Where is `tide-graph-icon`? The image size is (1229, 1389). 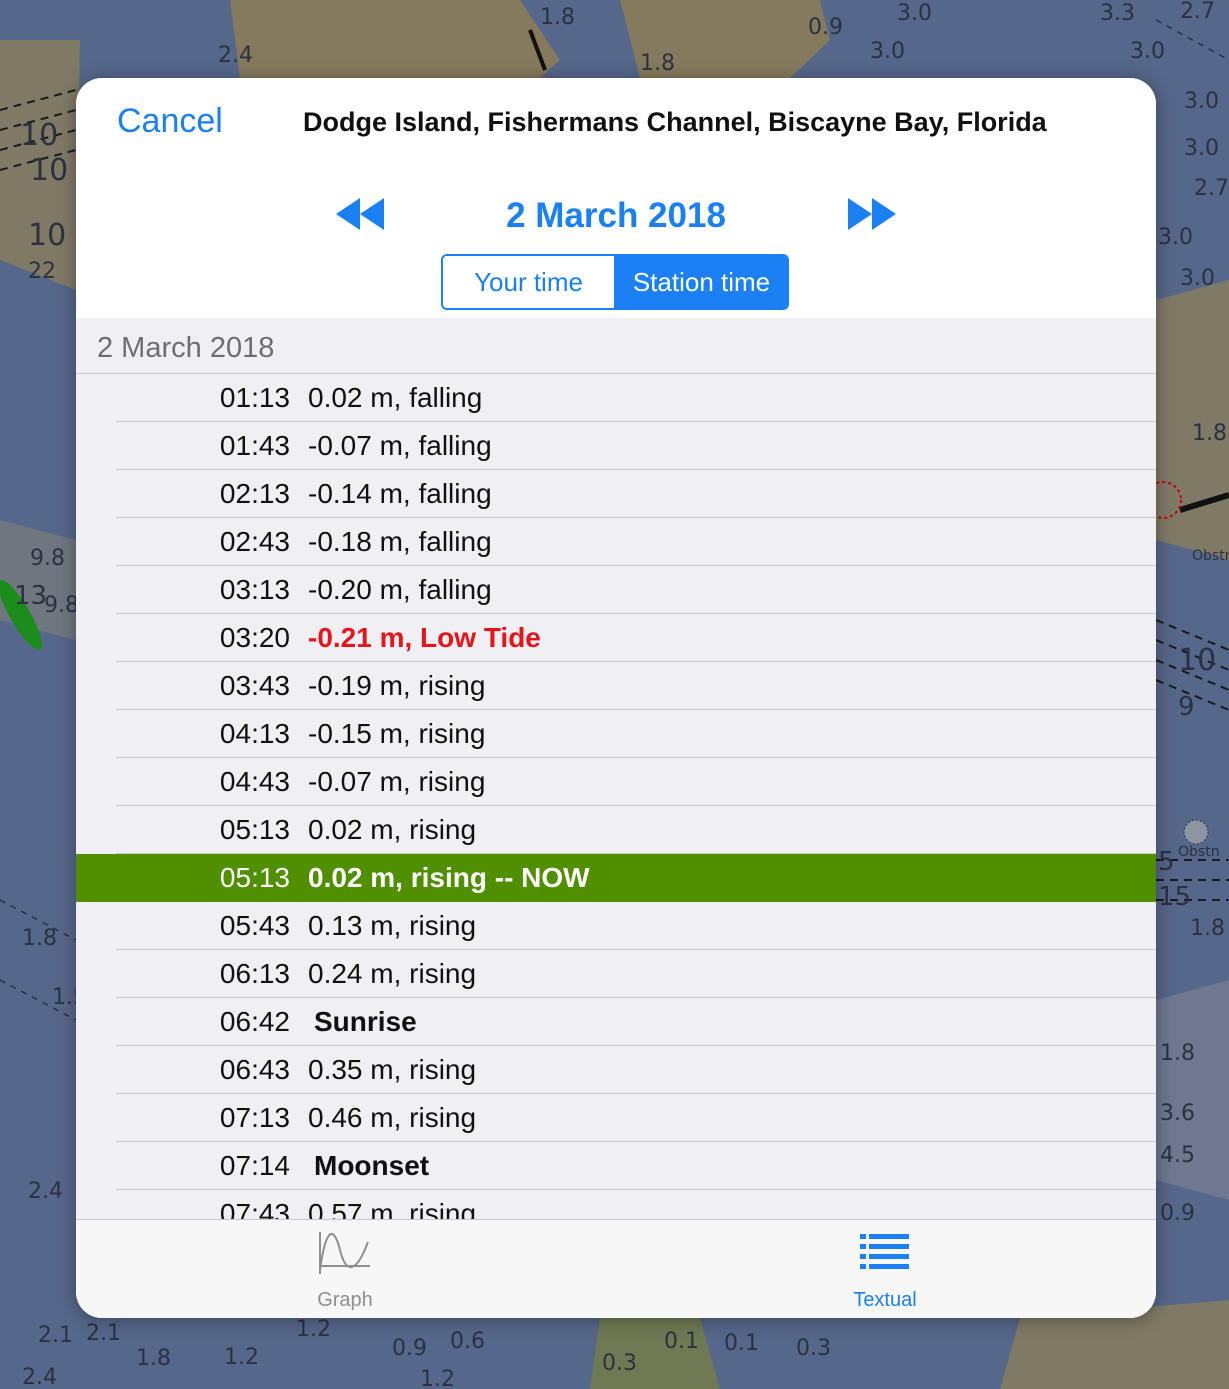
tide-graph-icon is located at coordinates (344, 1253).